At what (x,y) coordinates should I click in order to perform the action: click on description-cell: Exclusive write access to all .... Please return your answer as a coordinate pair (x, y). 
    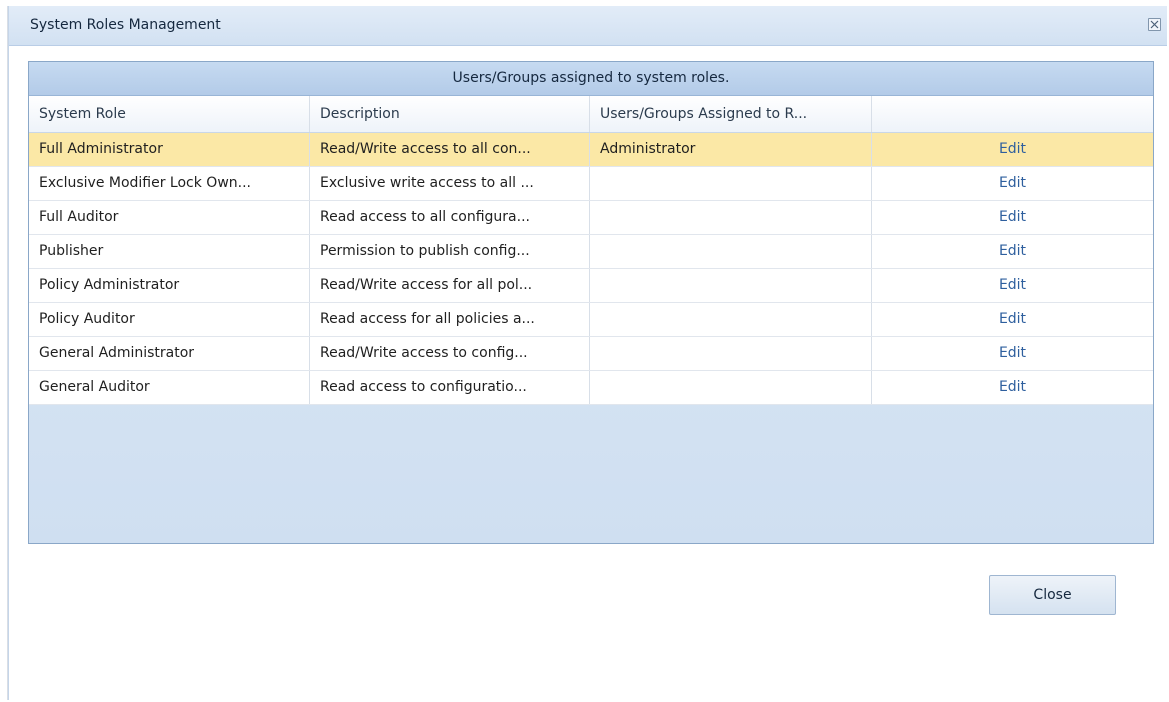
    Looking at the image, I should click on (450, 183).